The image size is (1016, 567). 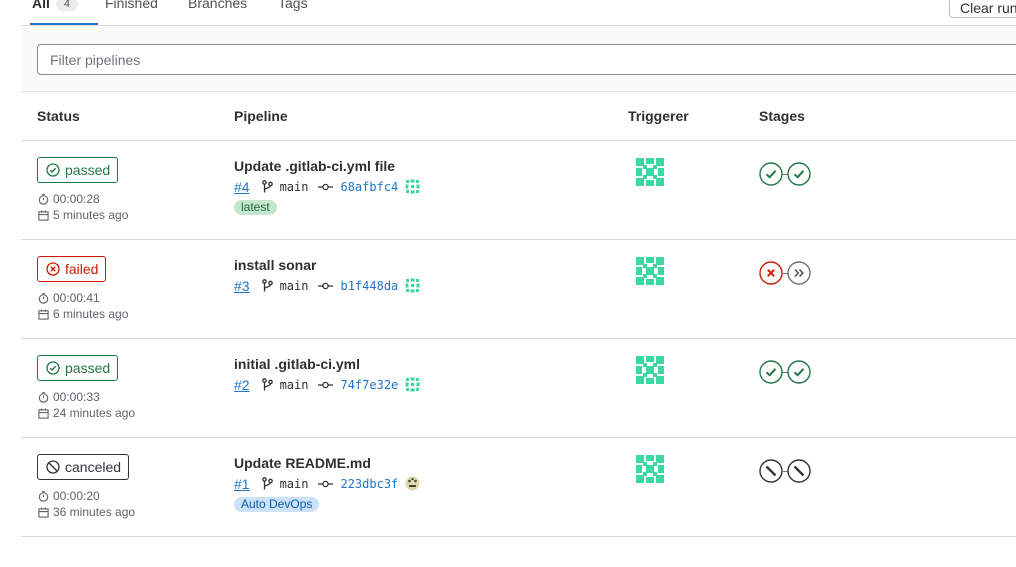 What do you see at coordinates (67, 5) in the screenshot?
I see `tab-all-count: 4` at bounding box center [67, 5].